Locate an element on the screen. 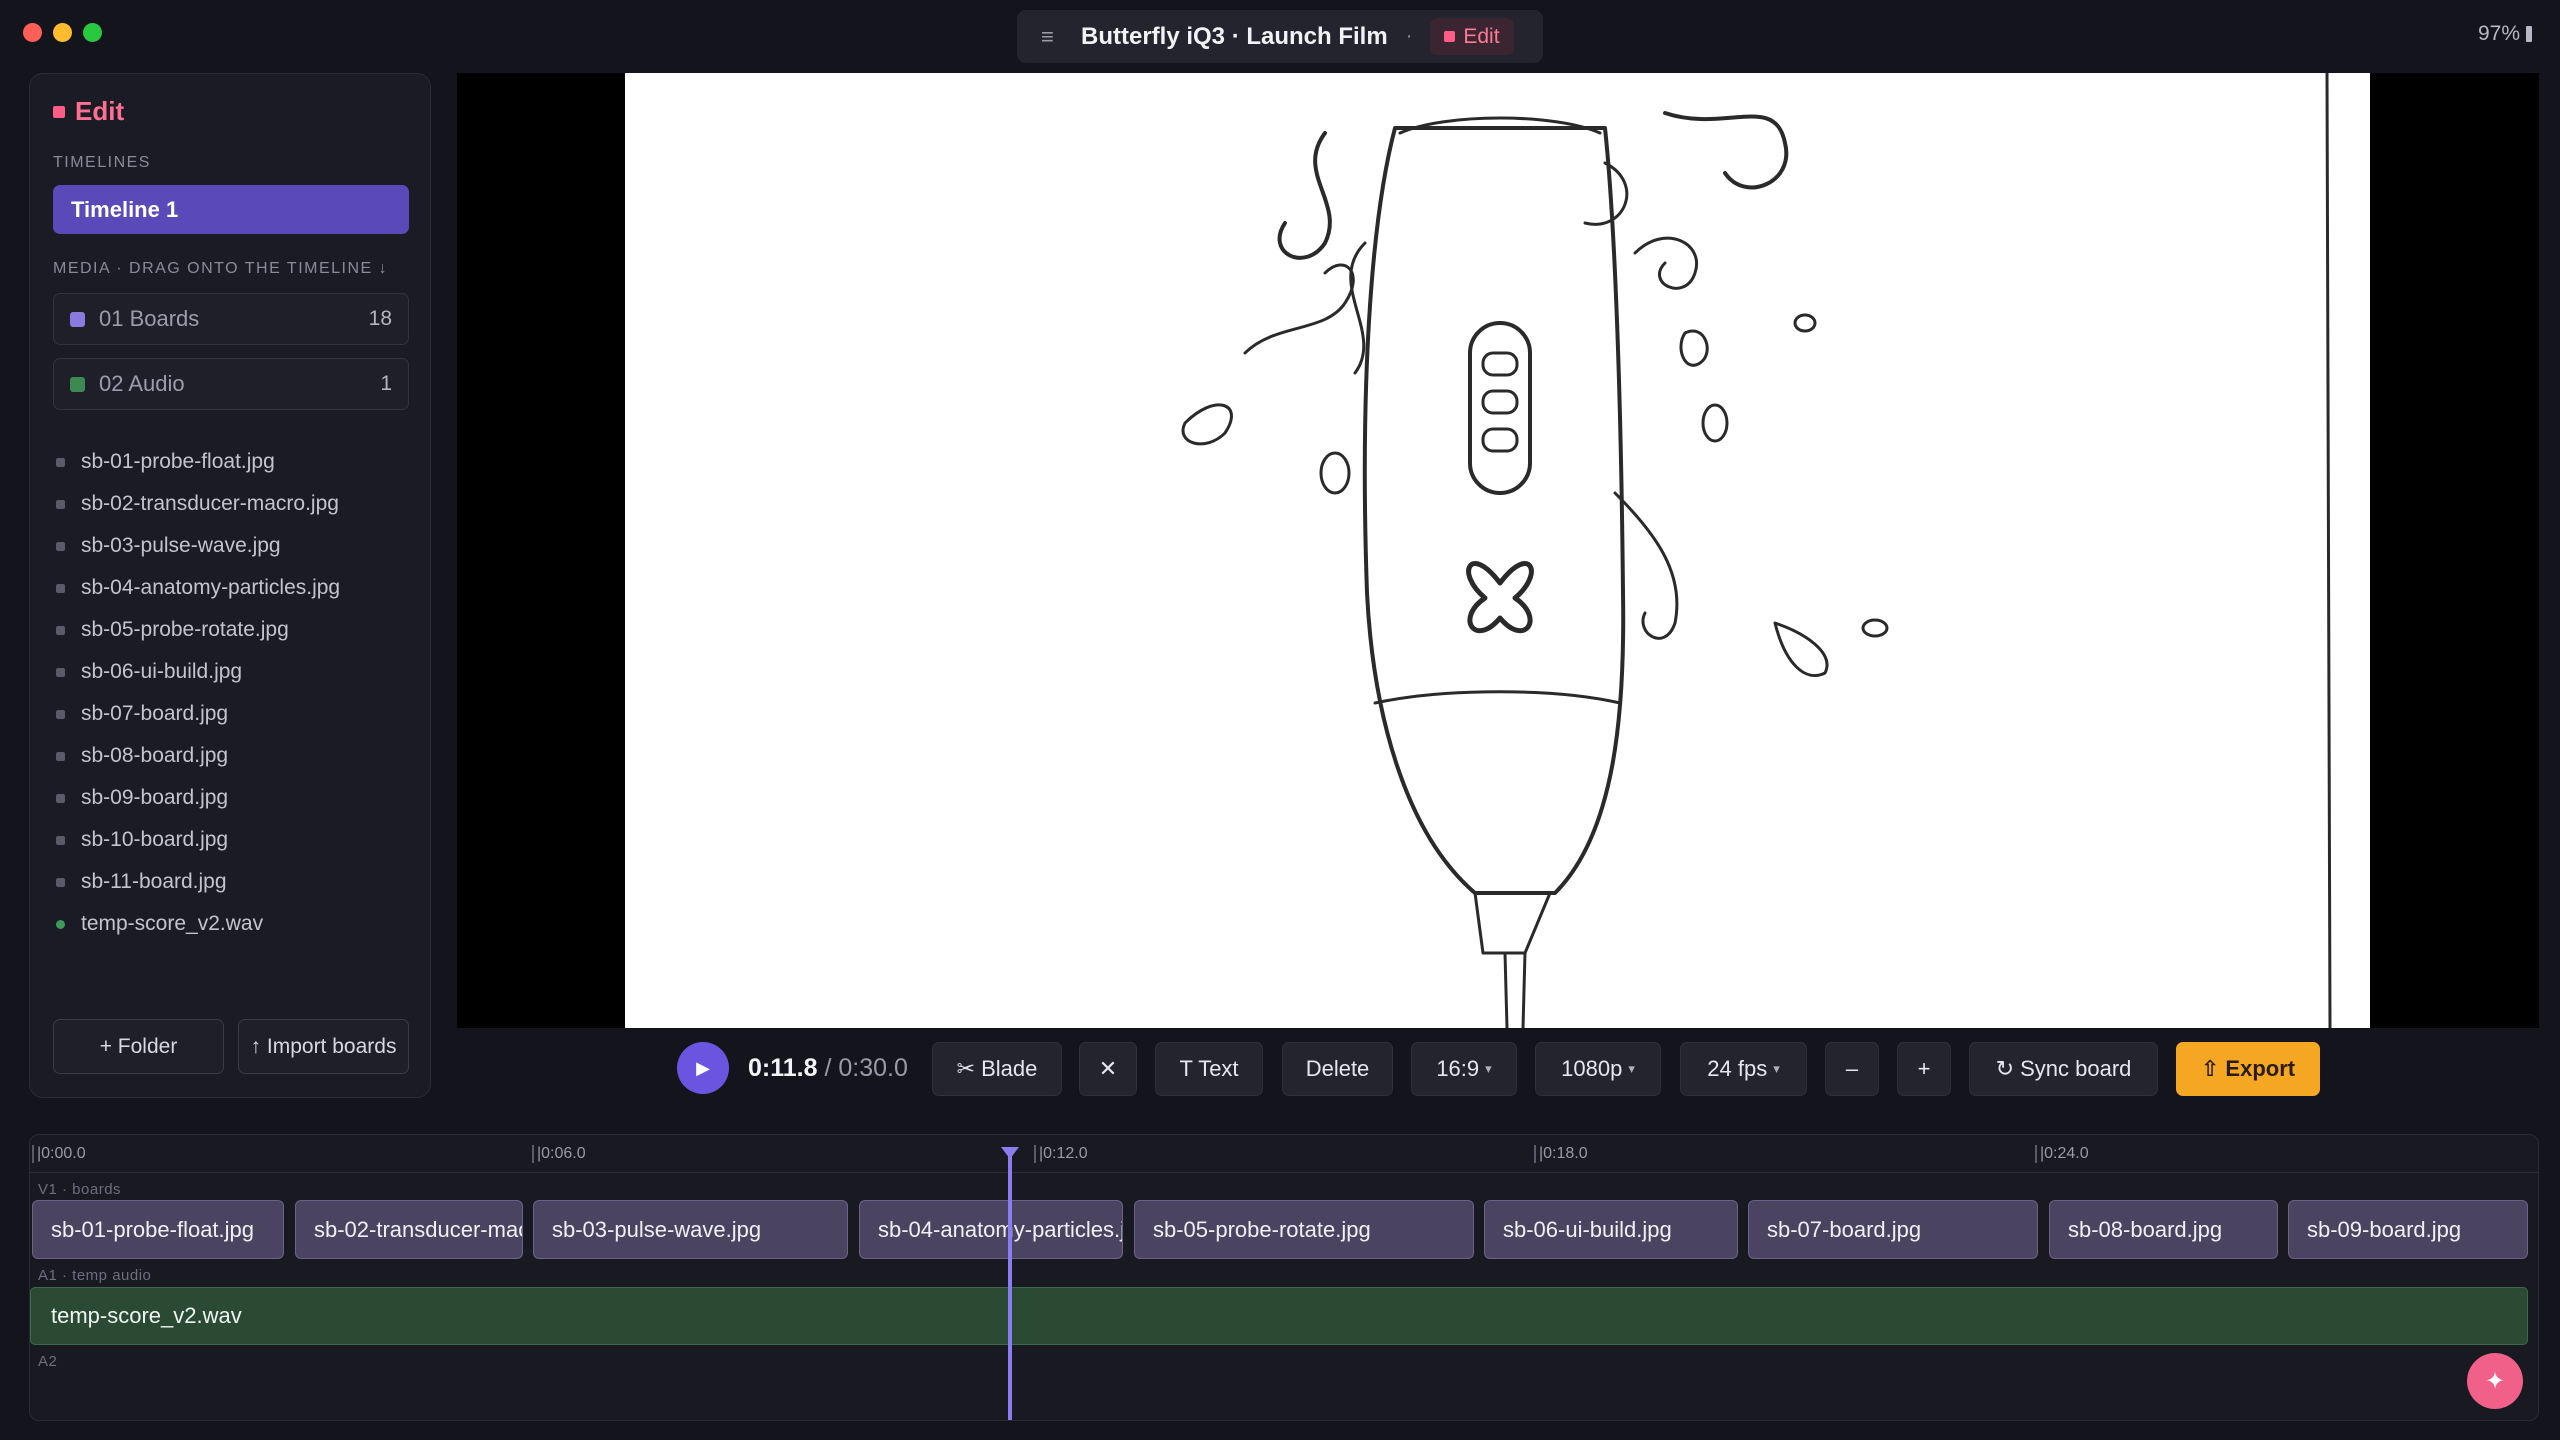 This screenshot has height=1440, width=2560. media-file-item: sb-11-board.jpg is located at coordinates (198, 882).